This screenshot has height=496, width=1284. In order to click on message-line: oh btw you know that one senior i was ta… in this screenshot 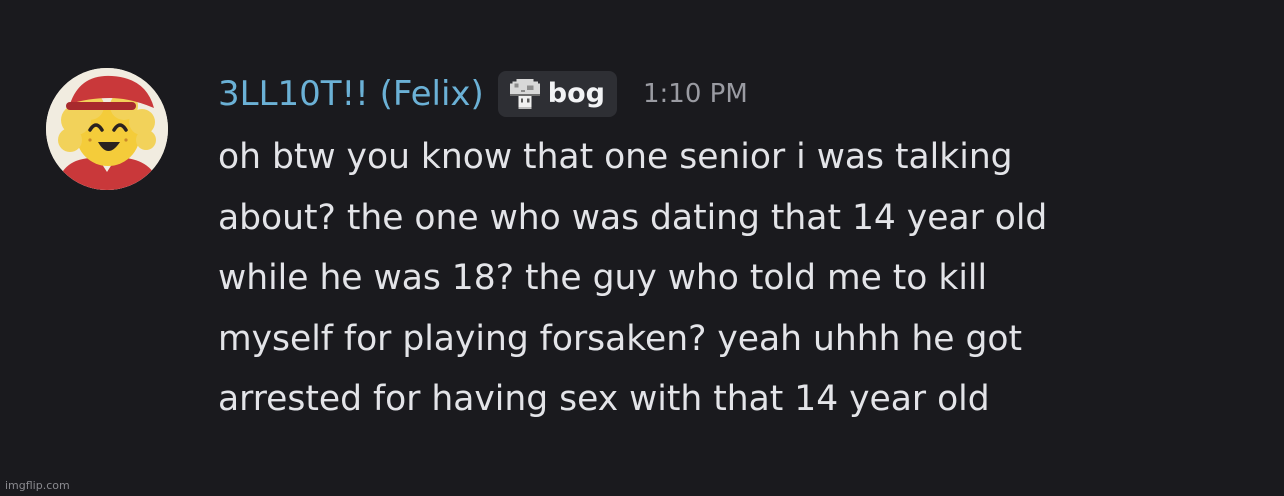, I will do `click(615, 157)`.